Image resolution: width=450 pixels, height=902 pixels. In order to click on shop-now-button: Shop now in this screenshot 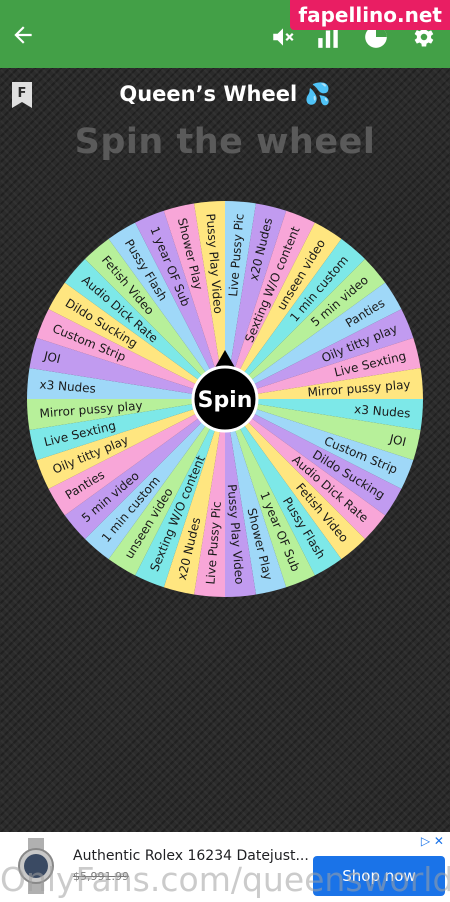, I will do `click(379, 876)`.